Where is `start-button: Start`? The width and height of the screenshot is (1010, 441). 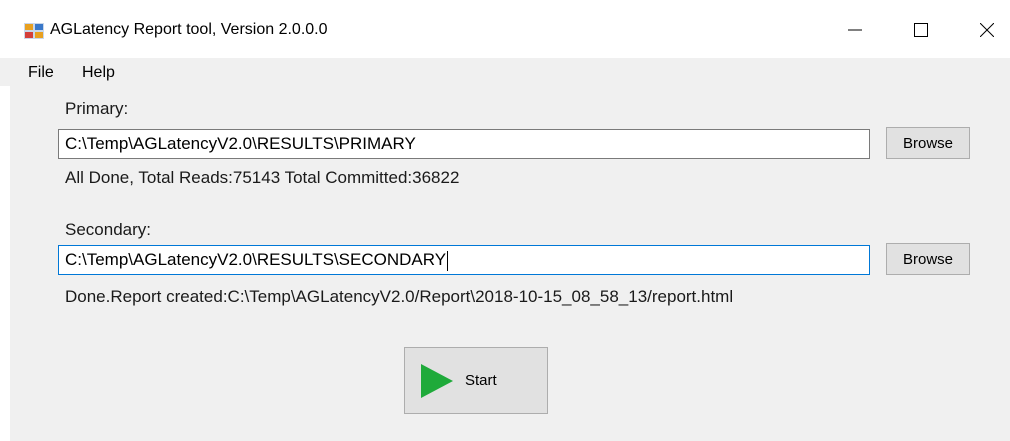 start-button: Start is located at coordinates (476, 380).